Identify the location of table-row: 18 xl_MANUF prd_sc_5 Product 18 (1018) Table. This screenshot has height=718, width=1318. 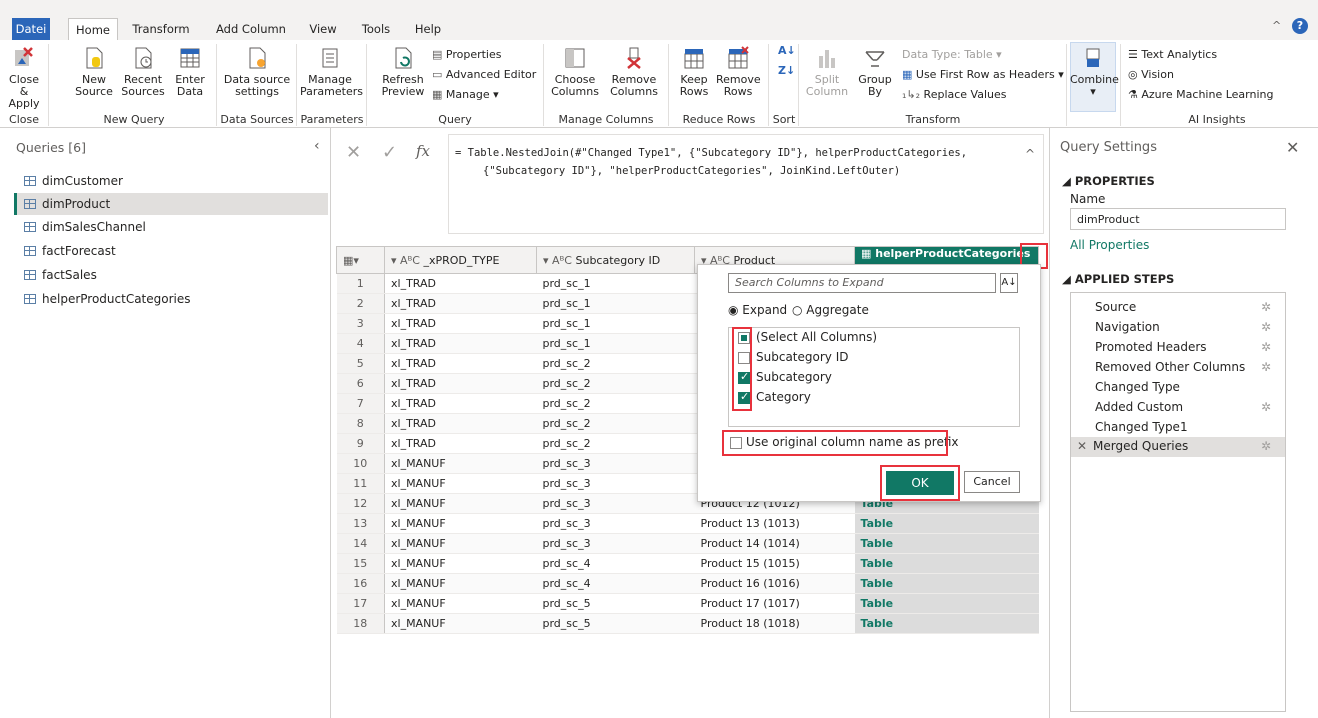
(687, 623).